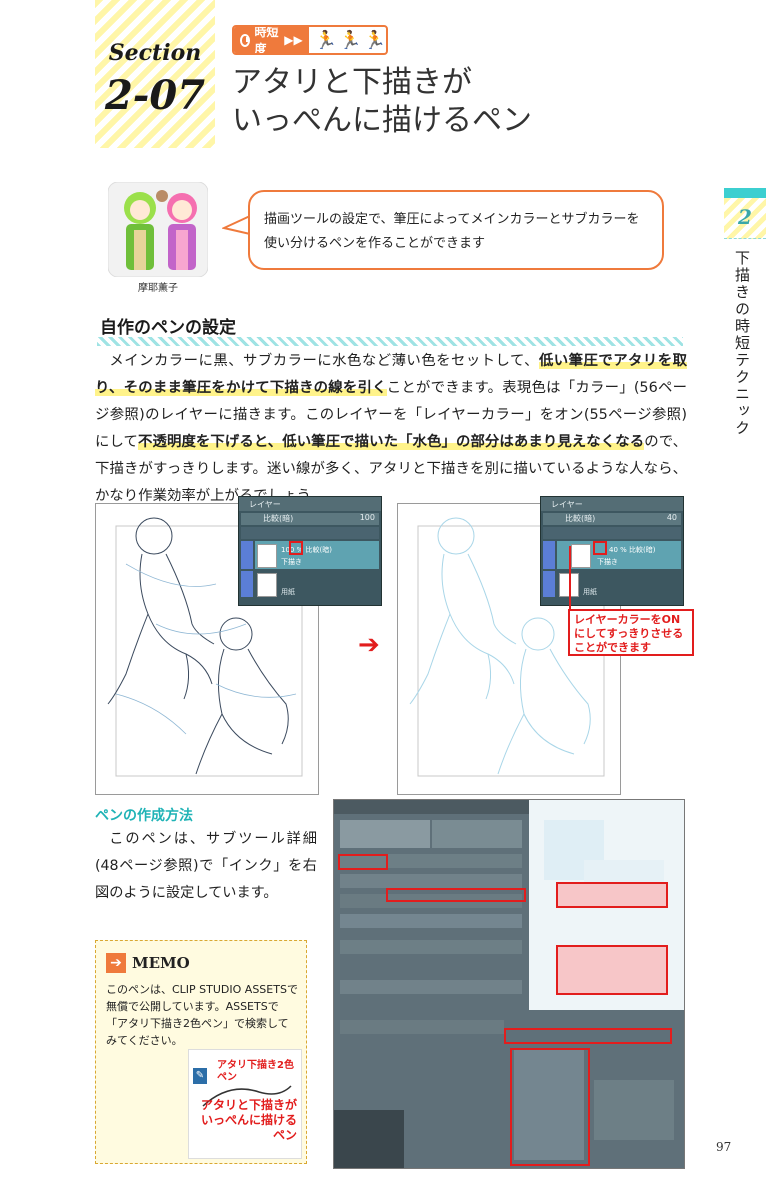 The height and width of the screenshot is (1200, 766). I want to click on settings-title-bar, so click(431, 807).